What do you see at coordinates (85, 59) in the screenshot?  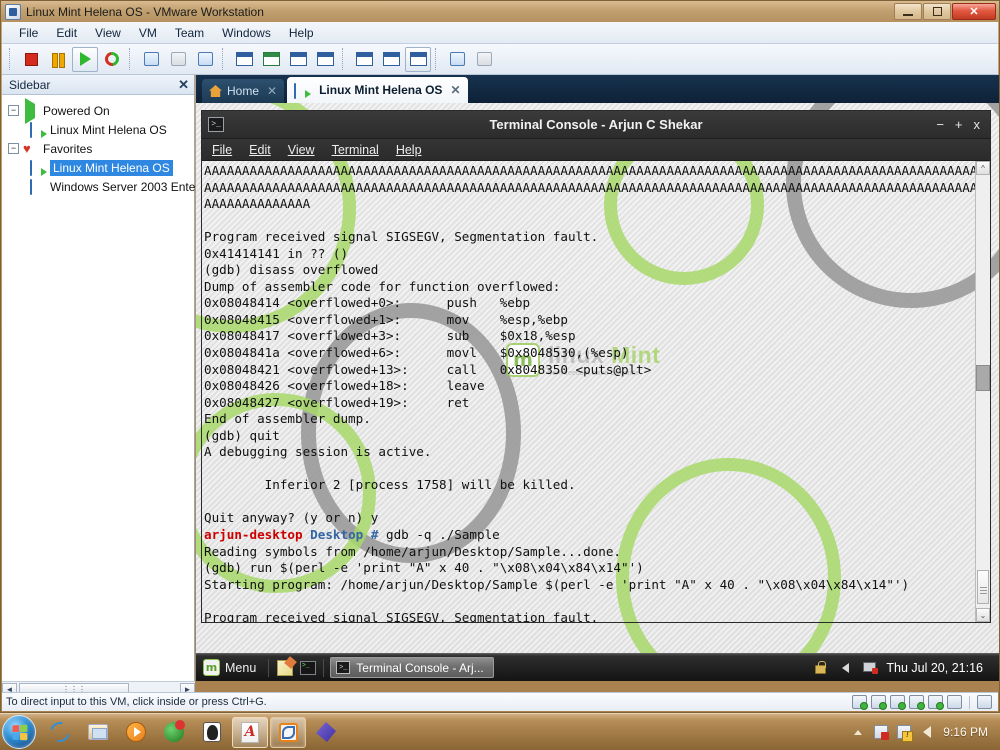 I see `play-icon` at bounding box center [85, 59].